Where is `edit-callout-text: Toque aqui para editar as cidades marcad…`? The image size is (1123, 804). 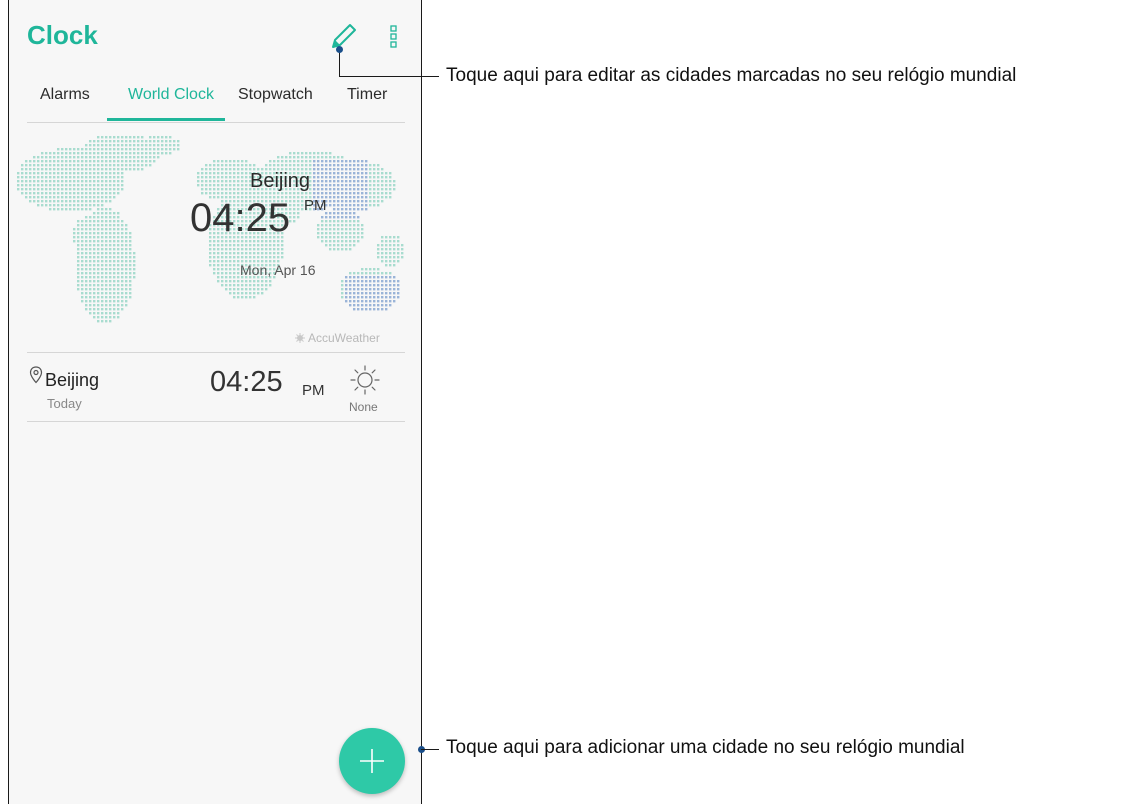
edit-callout-text: Toque aqui para editar as cidades marcad… is located at coordinates (731, 75).